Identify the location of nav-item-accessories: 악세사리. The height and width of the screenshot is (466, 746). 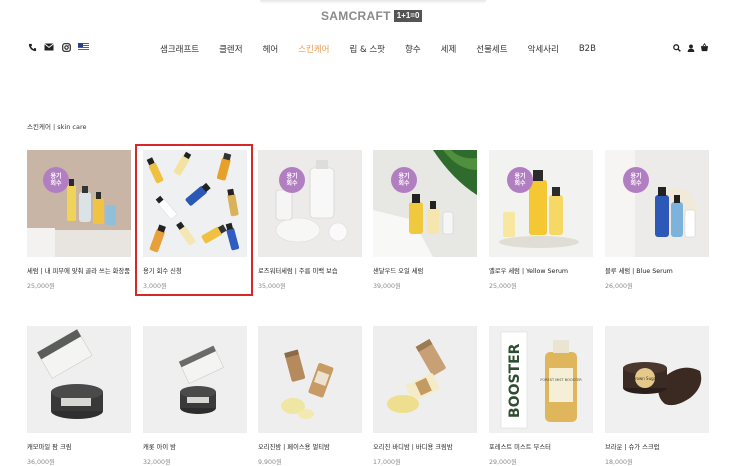
(543, 49).